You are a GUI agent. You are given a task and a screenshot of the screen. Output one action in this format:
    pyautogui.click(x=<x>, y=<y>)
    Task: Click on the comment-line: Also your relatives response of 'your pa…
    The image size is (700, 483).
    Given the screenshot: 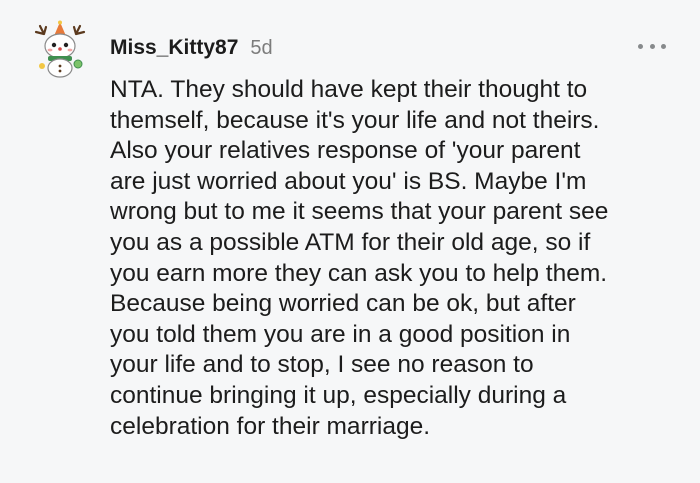 What is the action you would take?
    pyautogui.click(x=345, y=151)
    